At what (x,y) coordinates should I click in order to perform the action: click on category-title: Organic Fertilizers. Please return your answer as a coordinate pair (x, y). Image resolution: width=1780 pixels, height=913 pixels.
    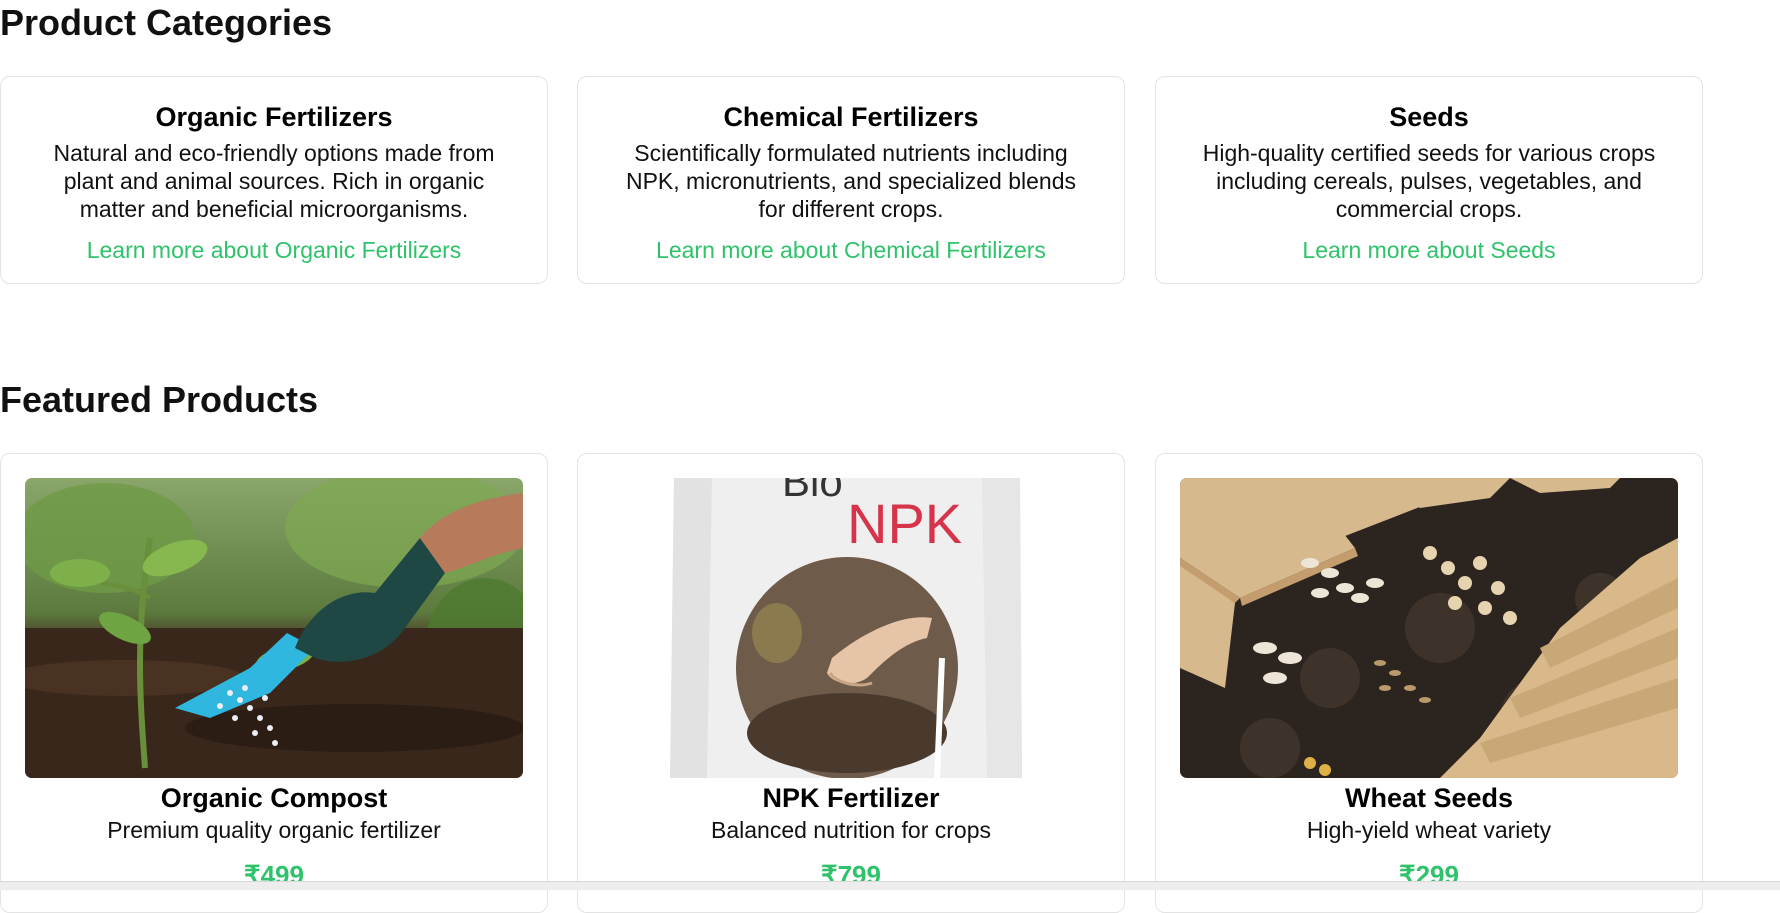
    Looking at the image, I should click on (274, 117).